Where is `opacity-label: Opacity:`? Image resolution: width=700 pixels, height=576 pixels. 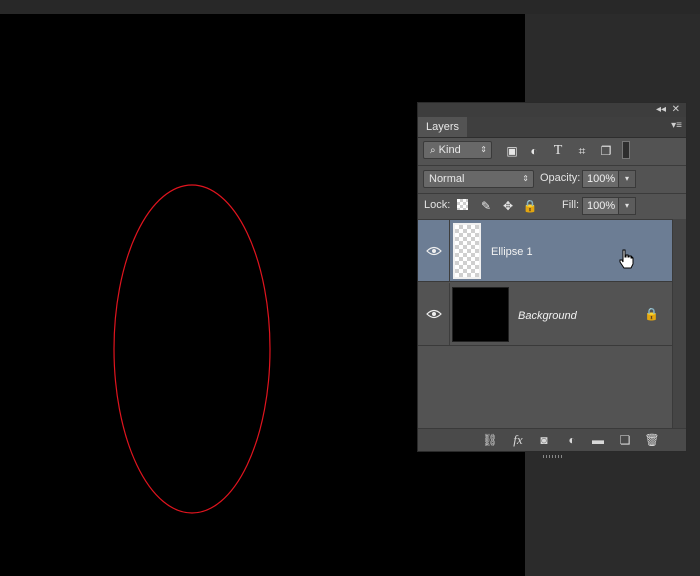 opacity-label: Opacity: is located at coordinates (560, 178).